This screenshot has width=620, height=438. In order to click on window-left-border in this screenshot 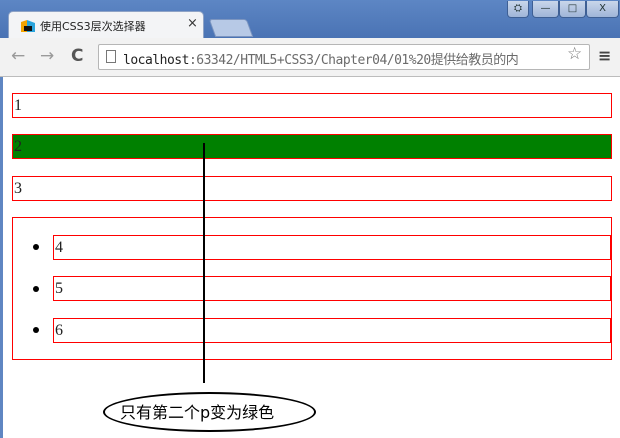, I will do `click(1, 257)`.